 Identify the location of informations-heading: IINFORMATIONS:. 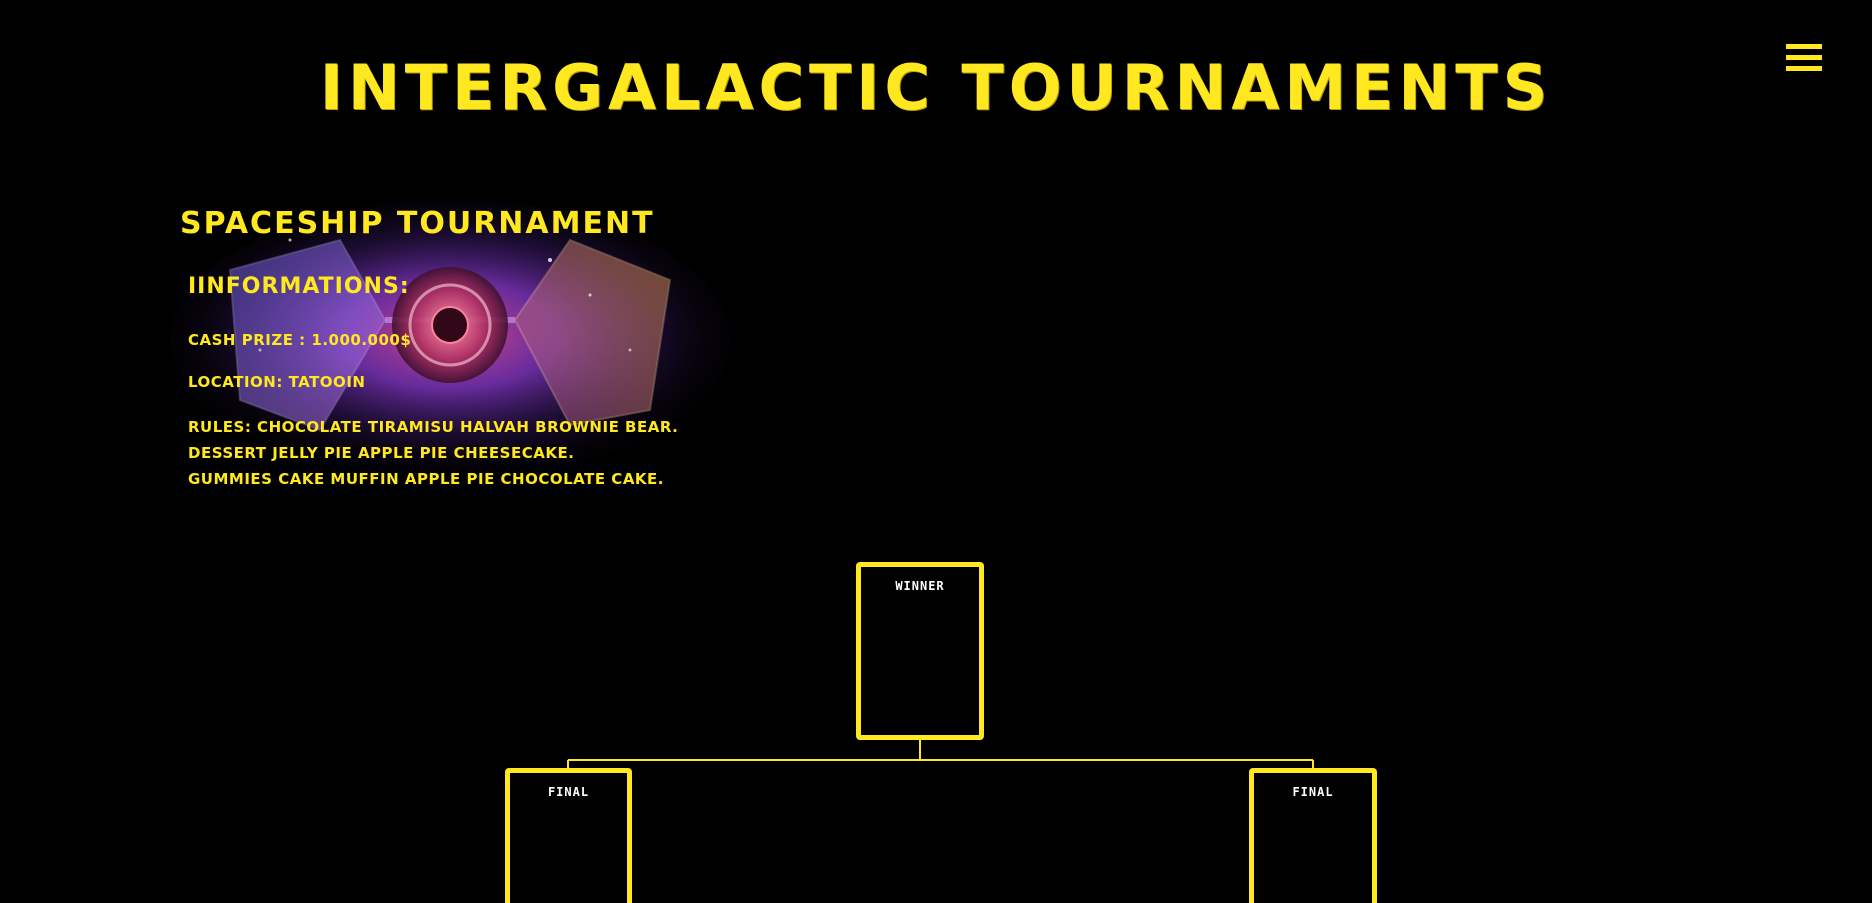
(299, 286).